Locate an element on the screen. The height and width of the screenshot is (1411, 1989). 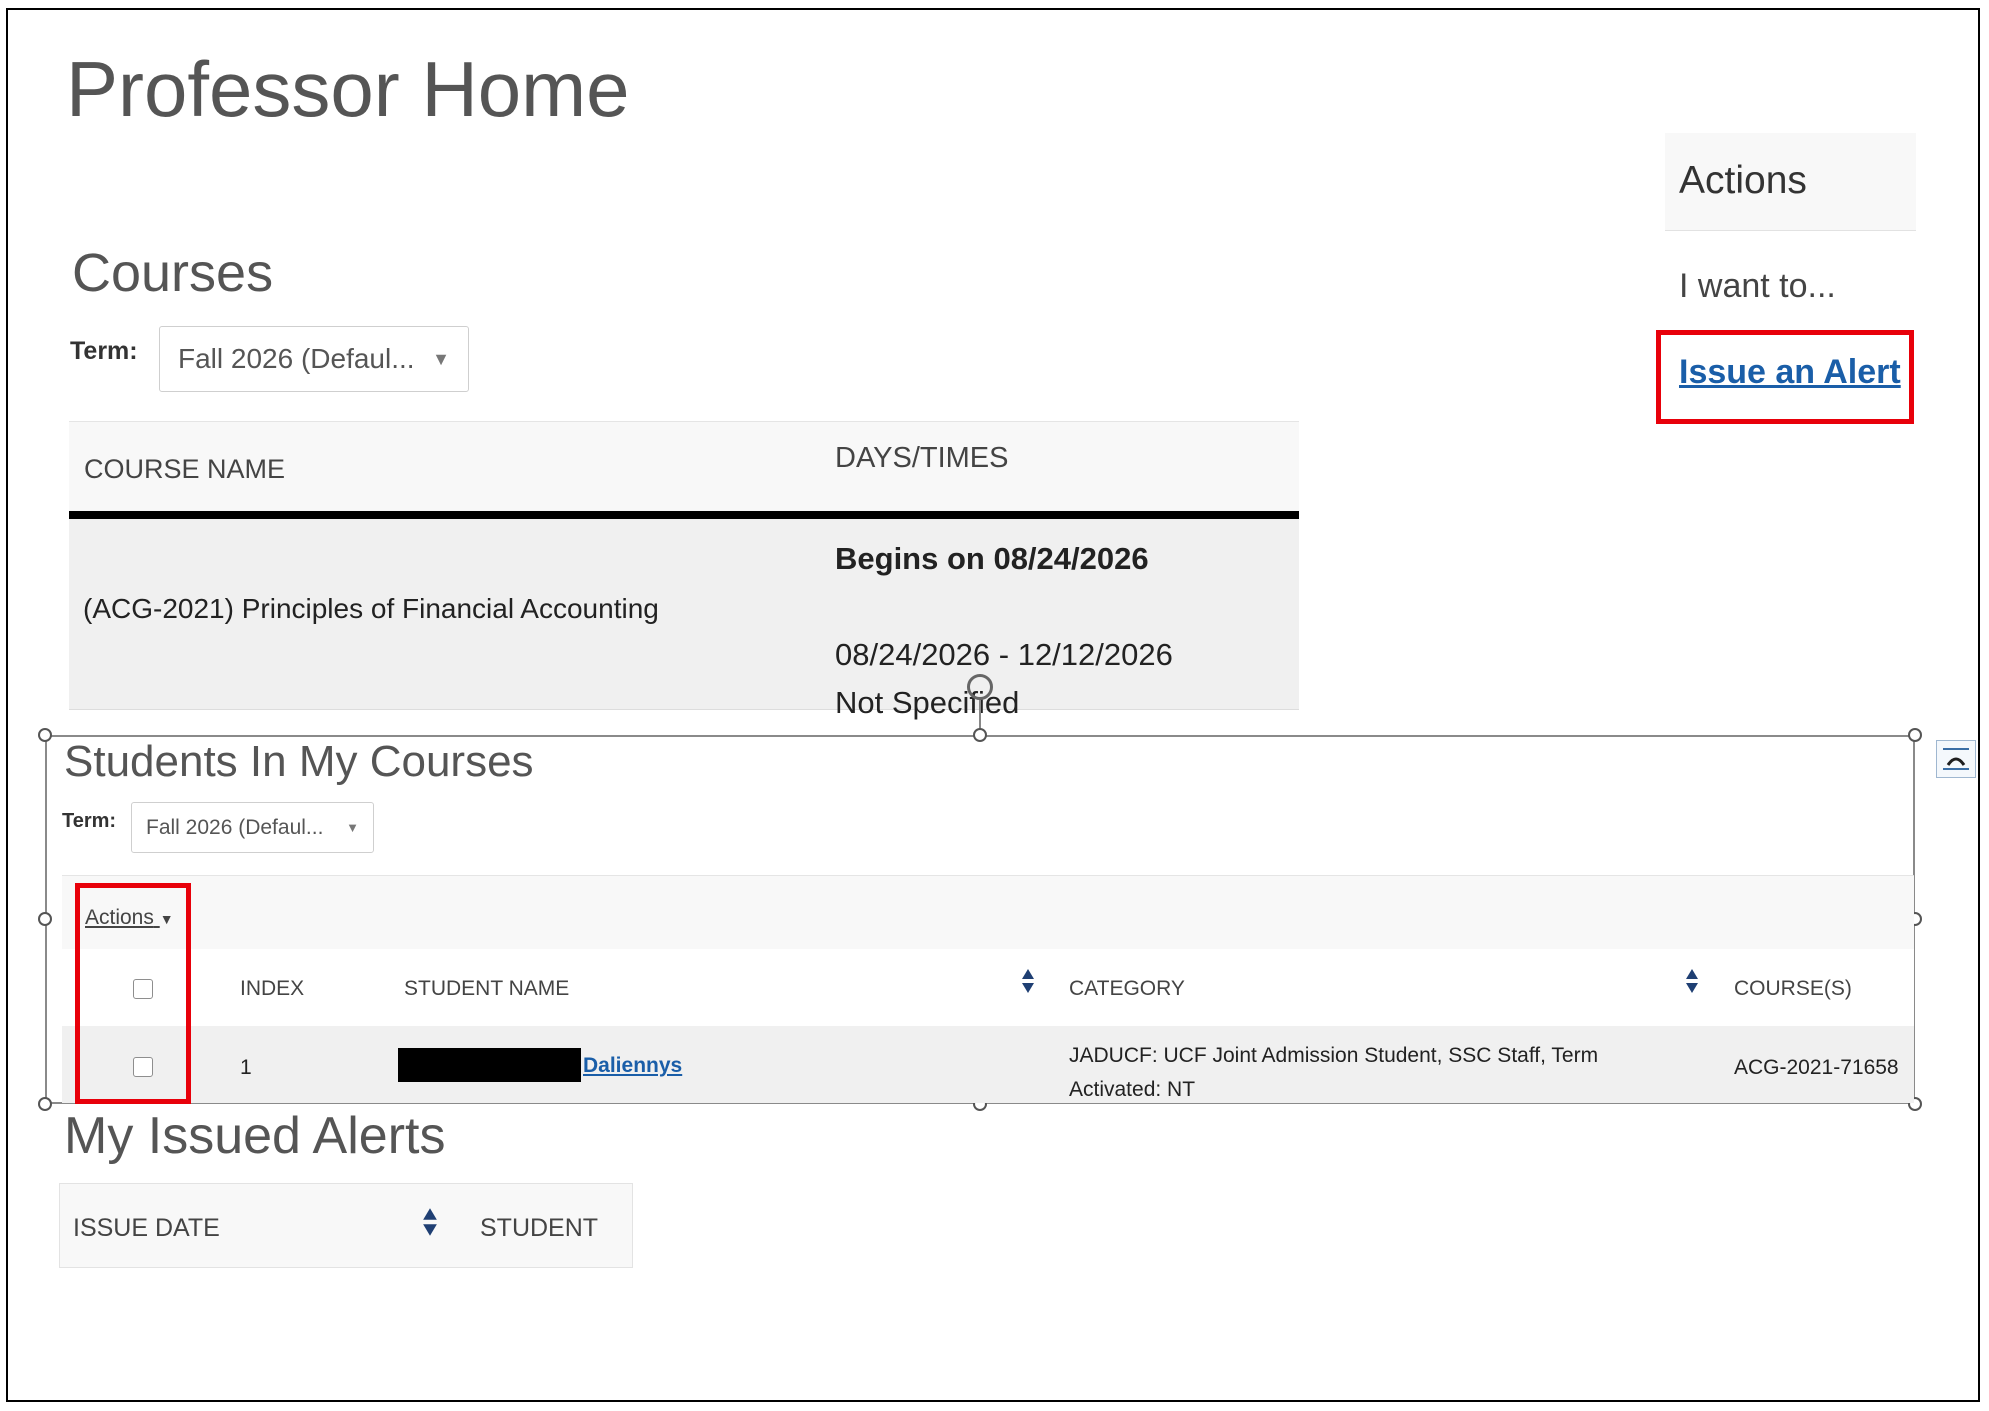
sort-issue-date-icon is located at coordinates (430, 1222).